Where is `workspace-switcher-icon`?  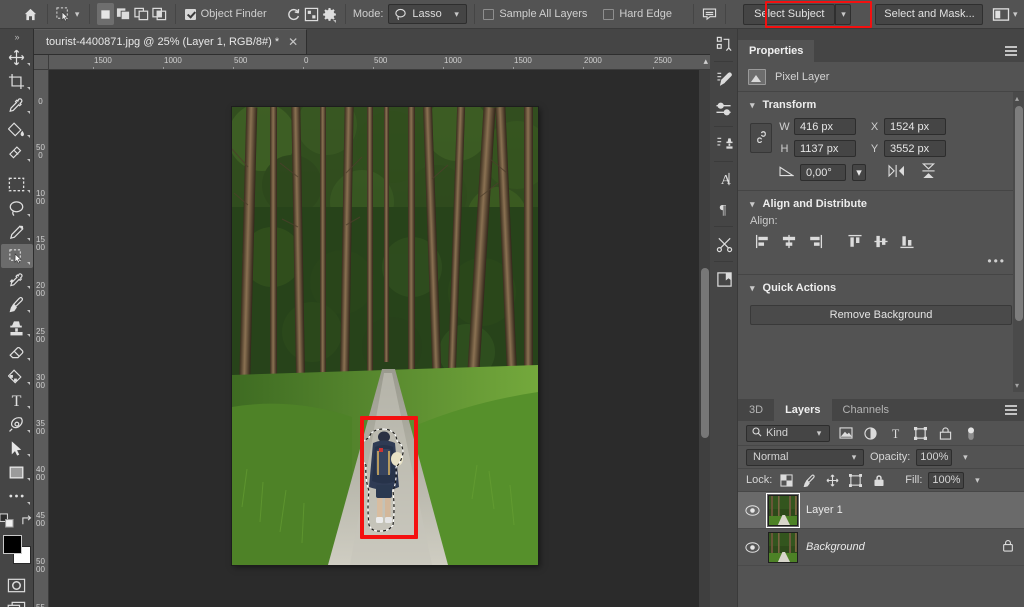 workspace-switcher-icon is located at coordinates (1001, 14).